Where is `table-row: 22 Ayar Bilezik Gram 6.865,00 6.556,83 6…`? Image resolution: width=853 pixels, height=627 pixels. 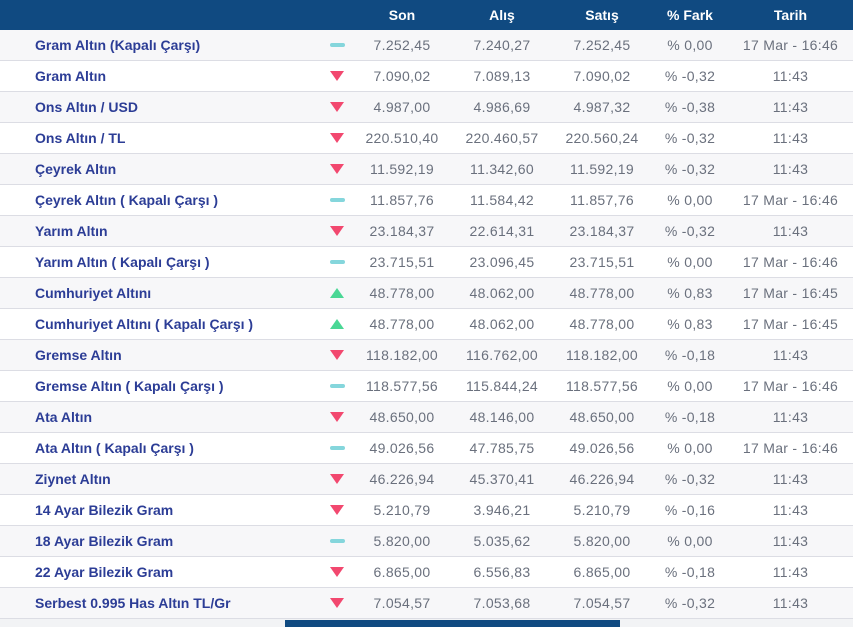
table-row: 22 Ayar Bilezik Gram 6.865,00 6.556,83 6… is located at coordinates (426, 572).